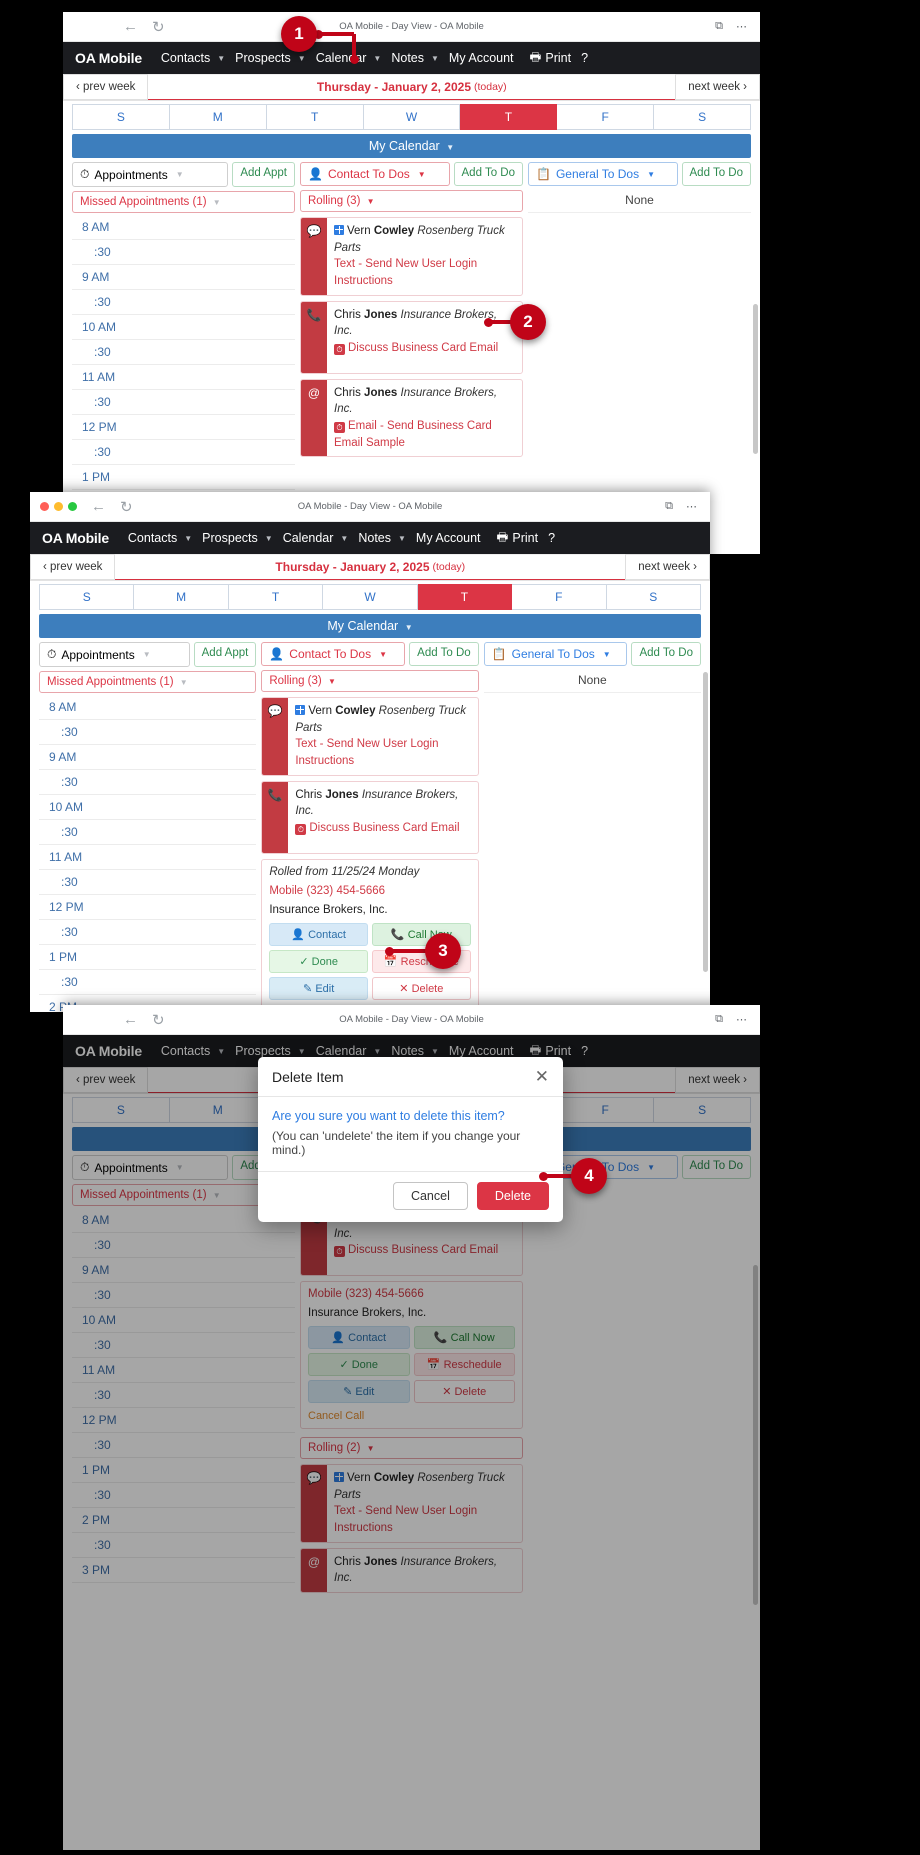 This screenshot has width=920, height=1855. I want to click on dow-tue: T, so click(315, 117).